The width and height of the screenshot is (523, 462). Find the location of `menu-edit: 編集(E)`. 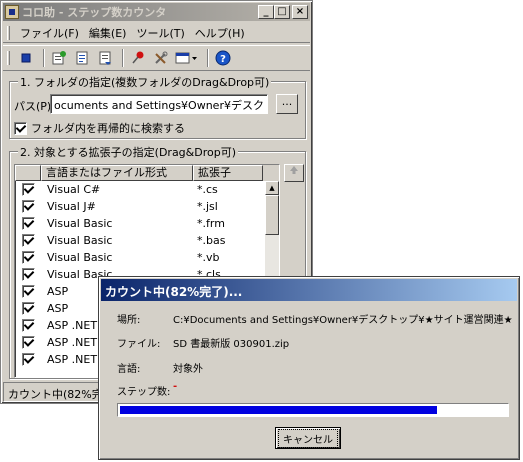

menu-edit: 編集(E) is located at coordinates (109, 33).